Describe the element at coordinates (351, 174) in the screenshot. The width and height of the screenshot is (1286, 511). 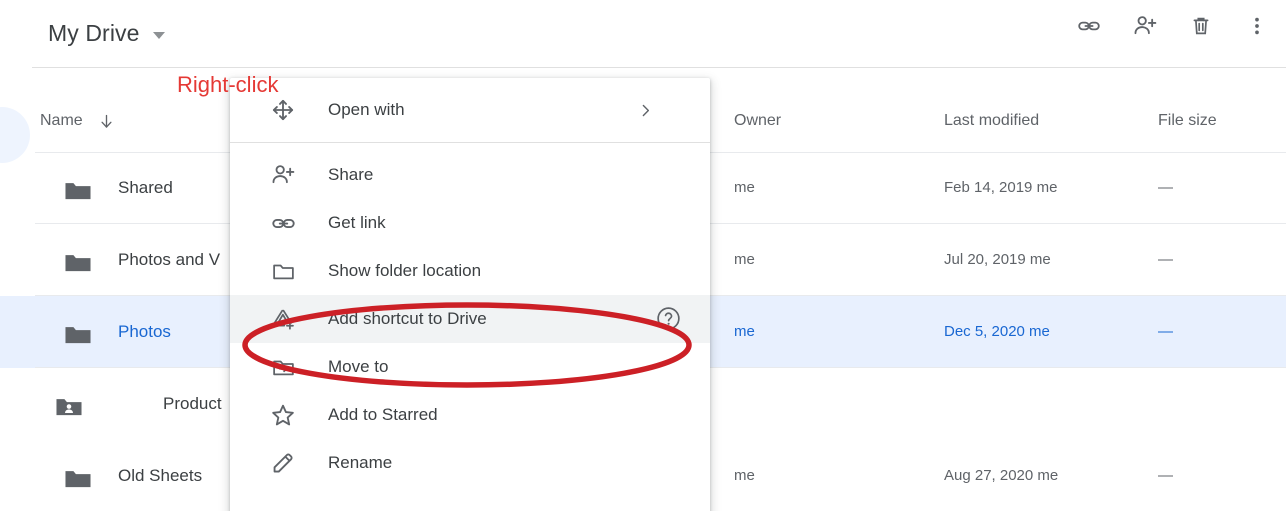
I see `context-menu-item-label: Share` at that location.